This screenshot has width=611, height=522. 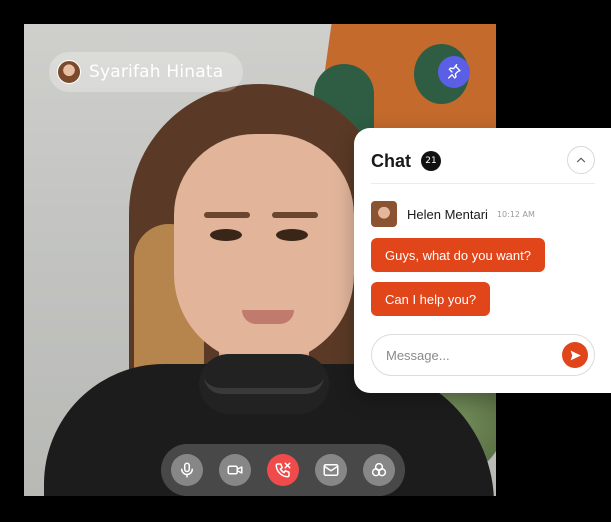 I want to click on caller-name-pill: Syarifah Hinata, so click(x=146, y=72).